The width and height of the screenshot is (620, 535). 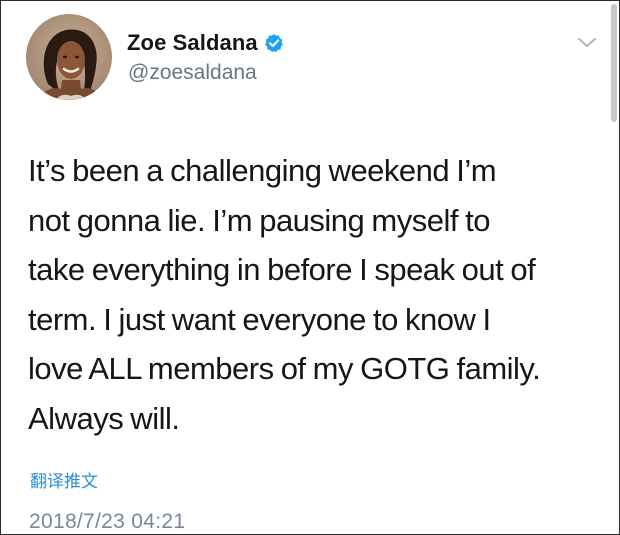 I want to click on tweet-line: Always will., so click(x=104, y=418).